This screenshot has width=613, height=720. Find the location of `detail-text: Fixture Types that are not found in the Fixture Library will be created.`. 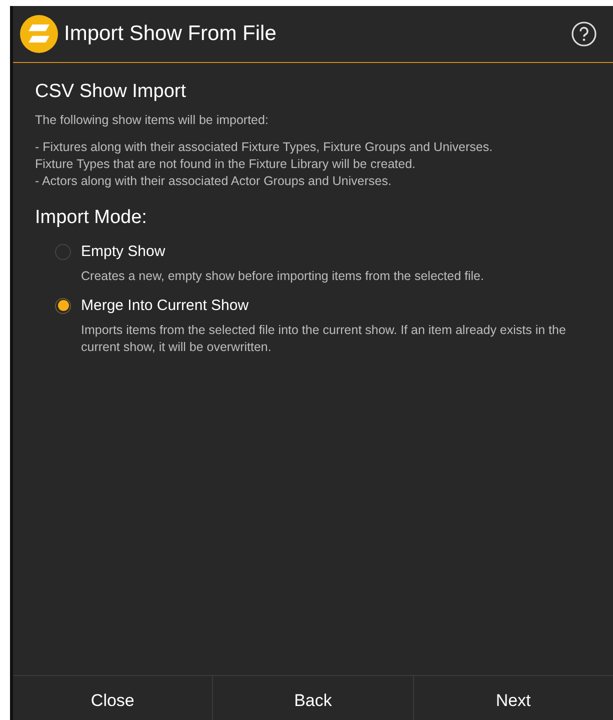

detail-text: Fixture Types that are not found in the Fixture Library will be created. is located at coordinates (226, 164).